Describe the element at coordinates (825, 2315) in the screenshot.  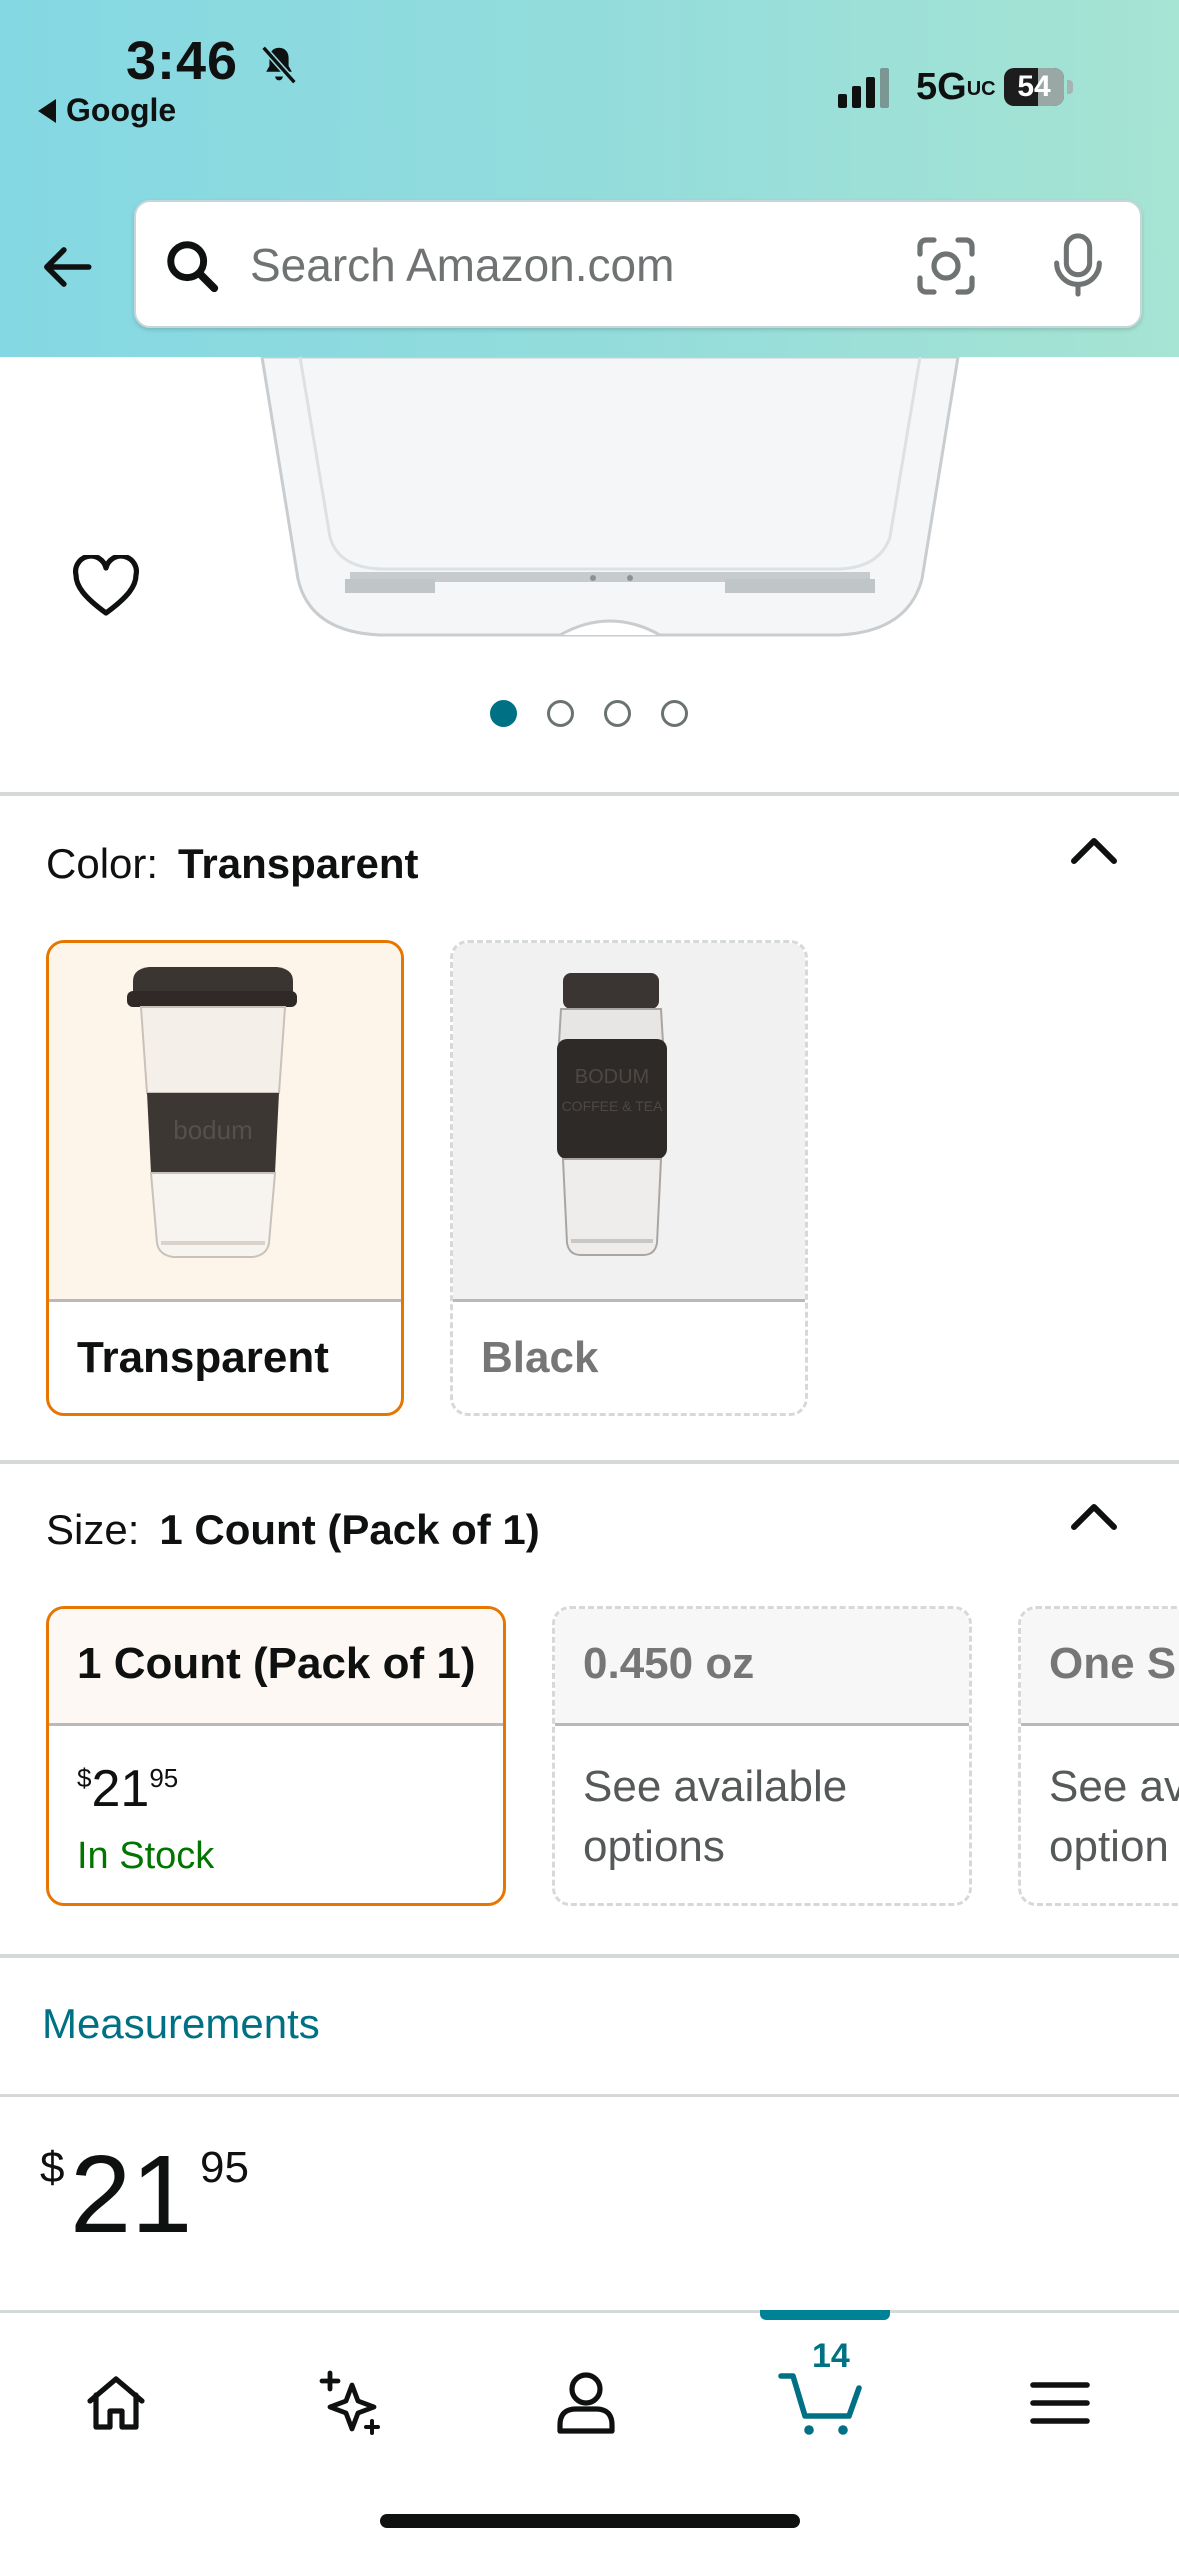
I see `active-tab-indicator` at that location.